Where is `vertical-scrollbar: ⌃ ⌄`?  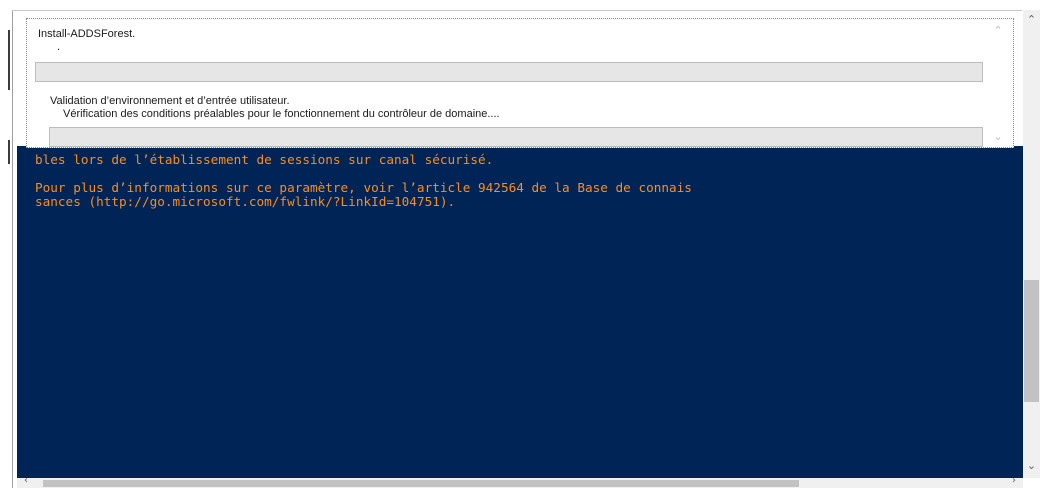 vertical-scrollbar: ⌃ ⌄ is located at coordinates (1031, 244).